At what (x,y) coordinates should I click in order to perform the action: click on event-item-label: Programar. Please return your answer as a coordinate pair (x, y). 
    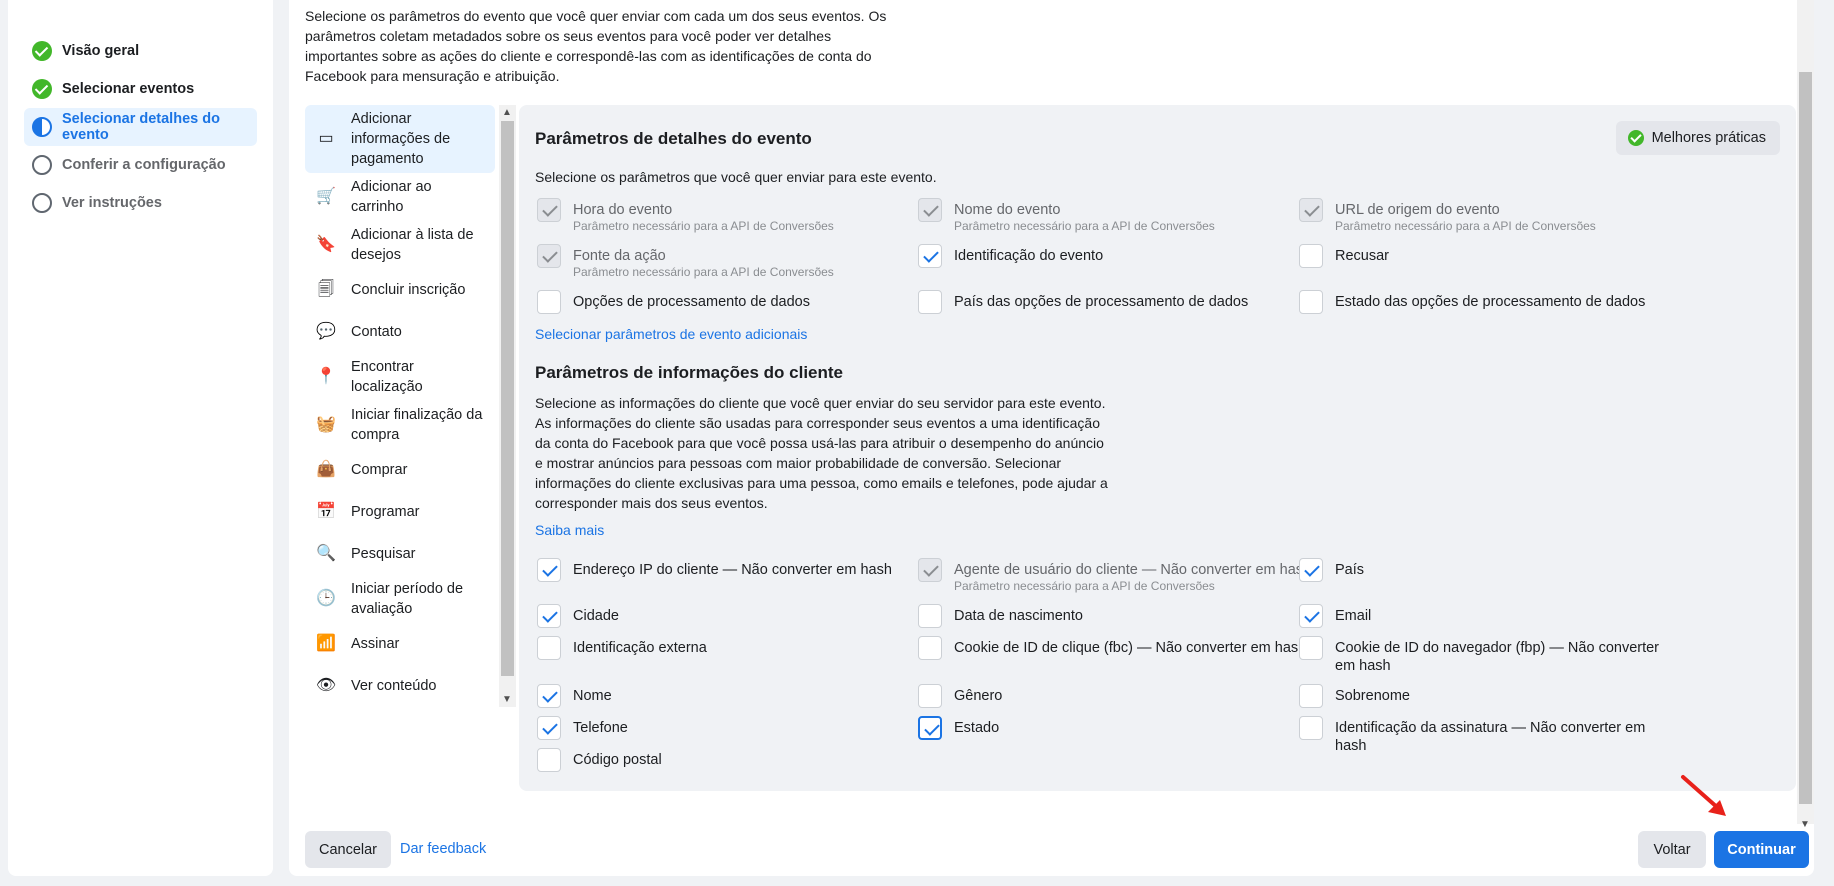
    Looking at the image, I should click on (385, 512).